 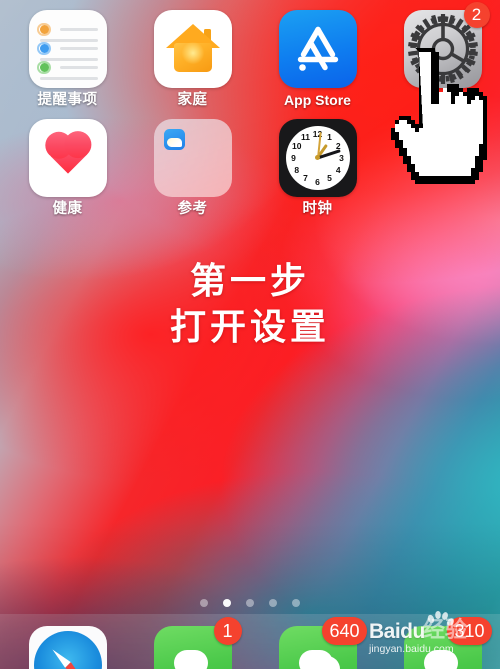 I want to click on folder-mini-app-icon, so click(x=174, y=139).